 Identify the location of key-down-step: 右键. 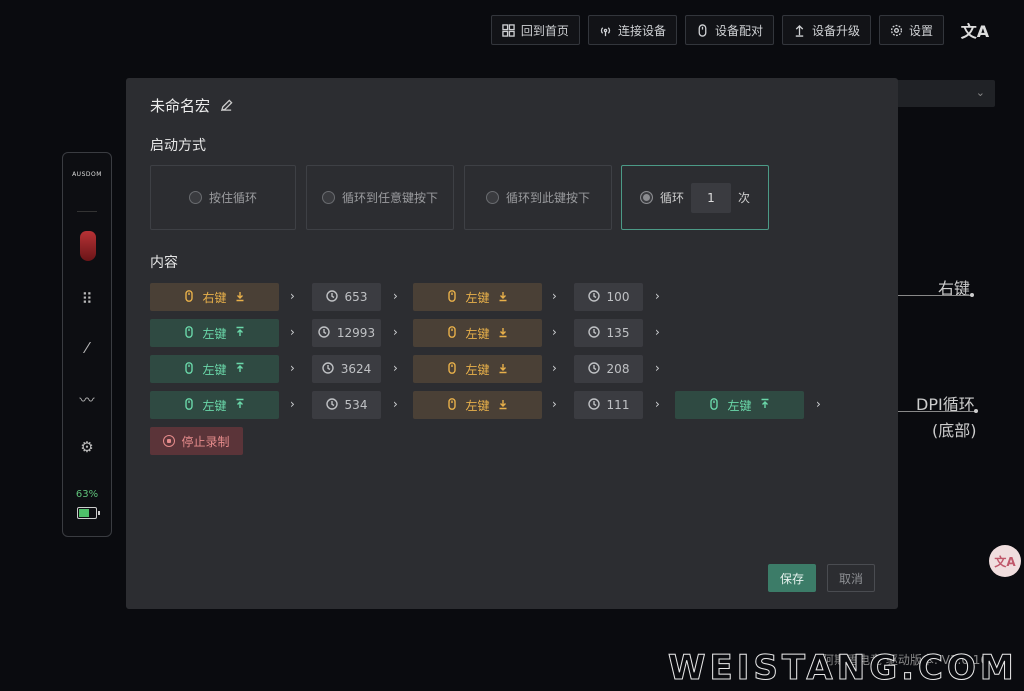
(214, 297).